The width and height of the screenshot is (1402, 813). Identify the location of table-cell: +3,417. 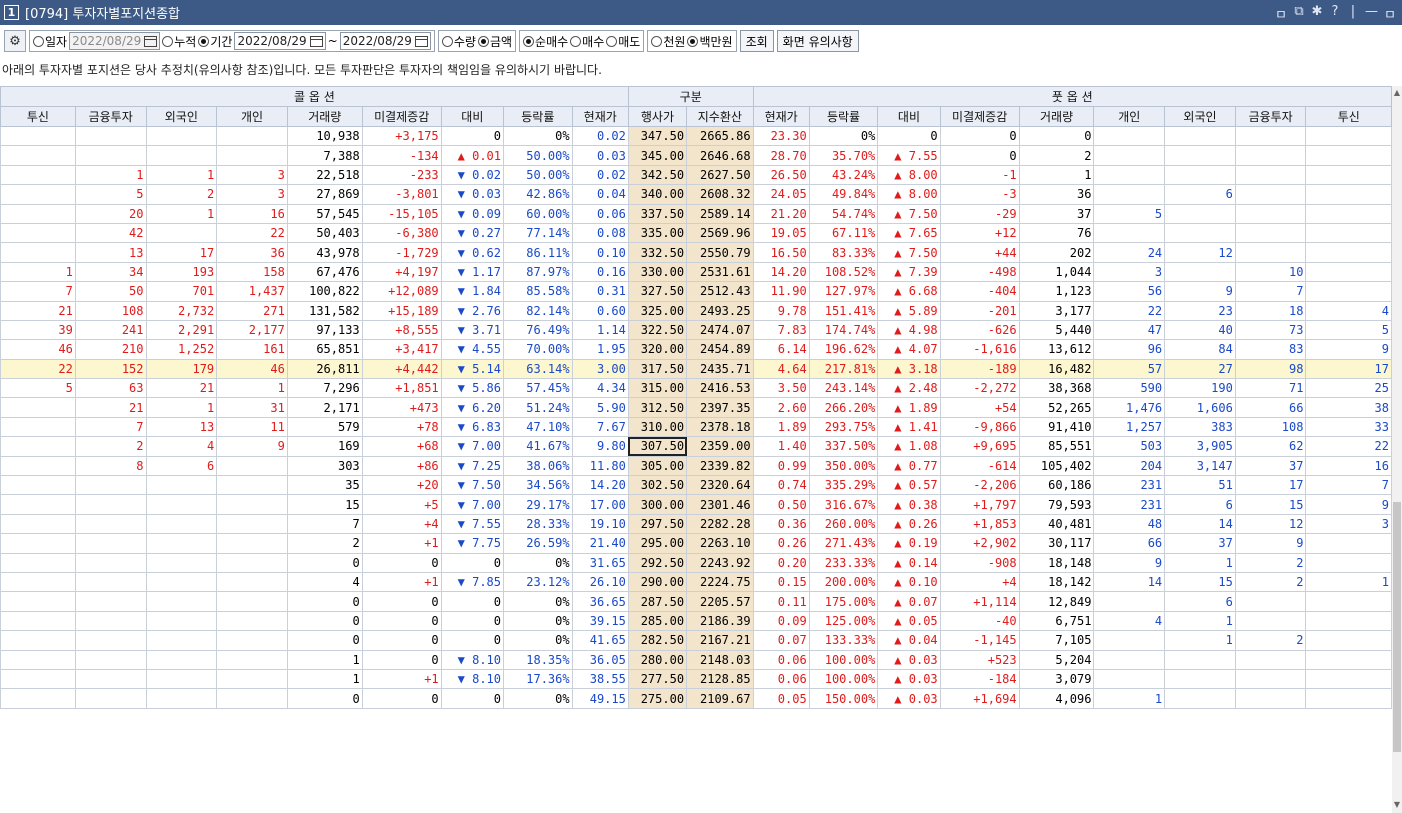
(401, 349).